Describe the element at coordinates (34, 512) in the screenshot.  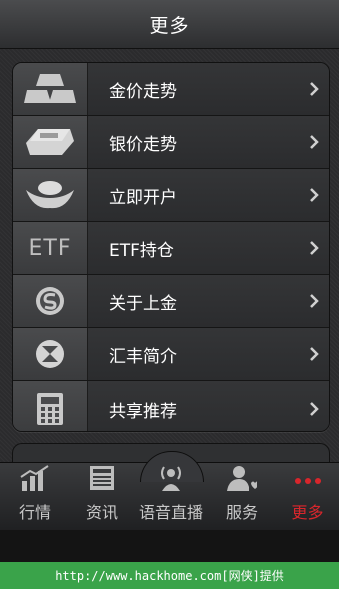
I see `tab-label: 行情` at that location.